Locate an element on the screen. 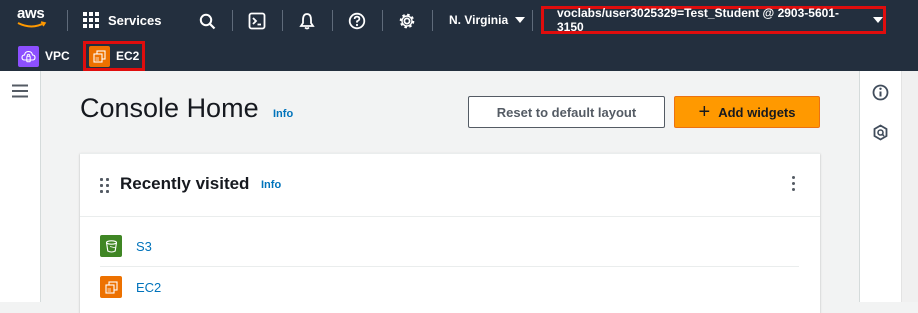 This screenshot has height=313, width=918. aws-logo-text: aws is located at coordinates (31, 13).